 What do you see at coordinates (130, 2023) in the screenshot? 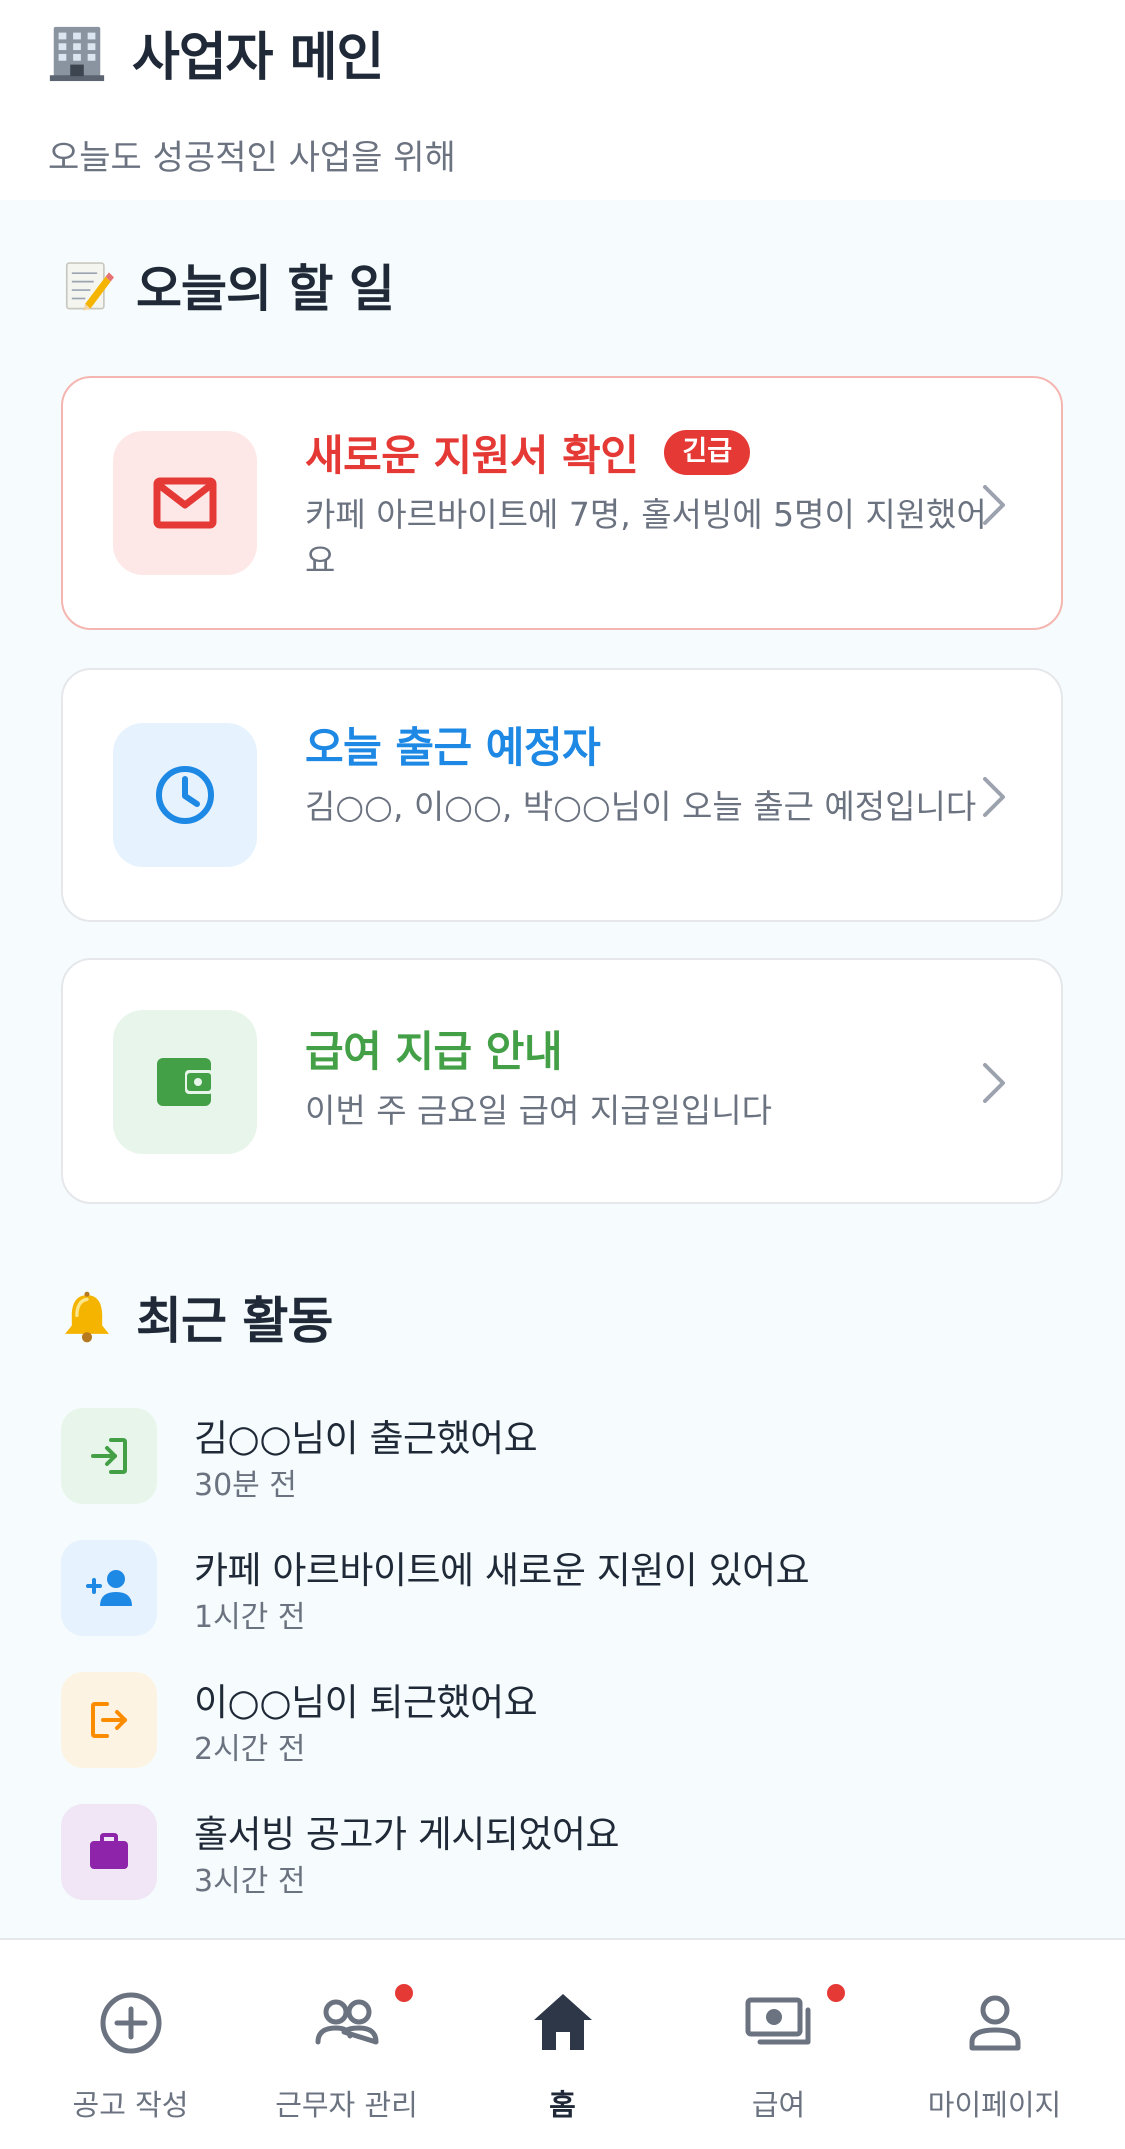
I see `plus-circle-icon` at bounding box center [130, 2023].